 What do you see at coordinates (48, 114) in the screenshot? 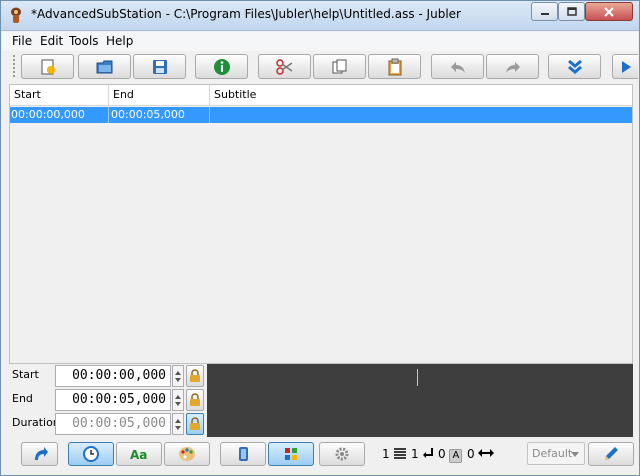
I see `cell-start: 00:00:00,000` at bounding box center [48, 114].